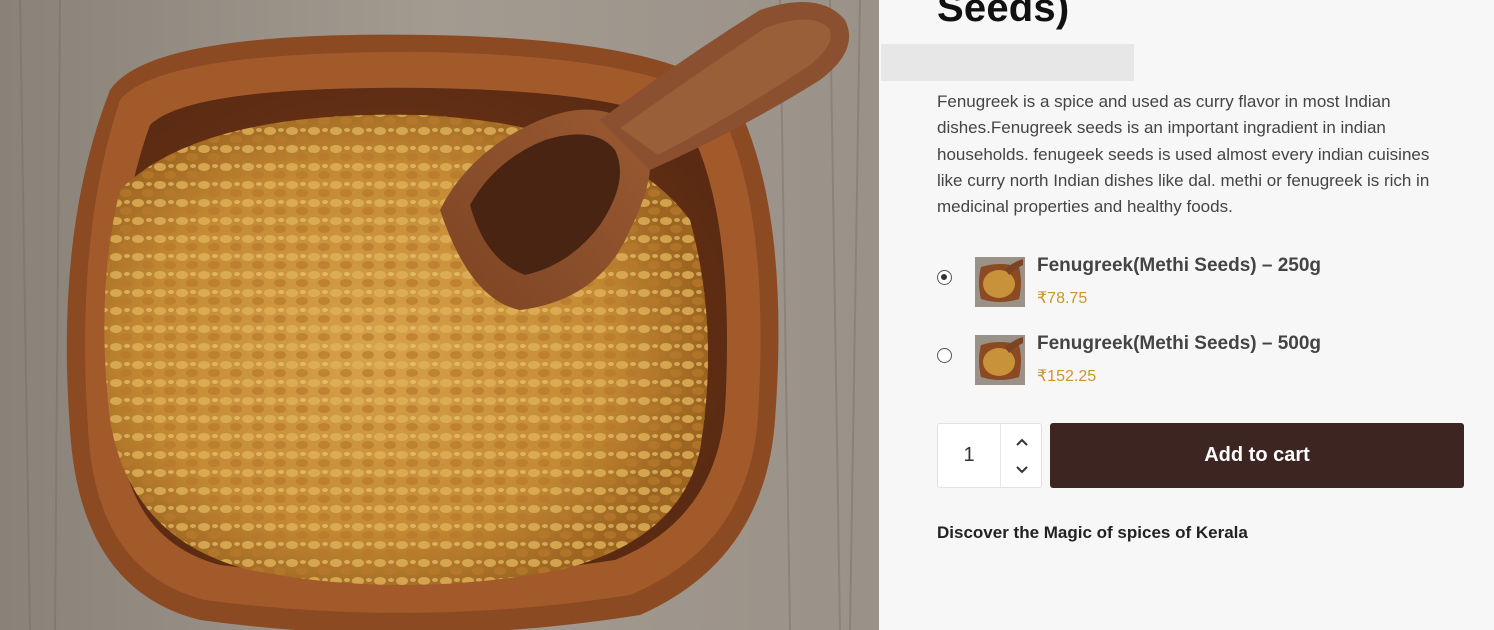  I want to click on product-title: Seeds), so click(1003, 15).